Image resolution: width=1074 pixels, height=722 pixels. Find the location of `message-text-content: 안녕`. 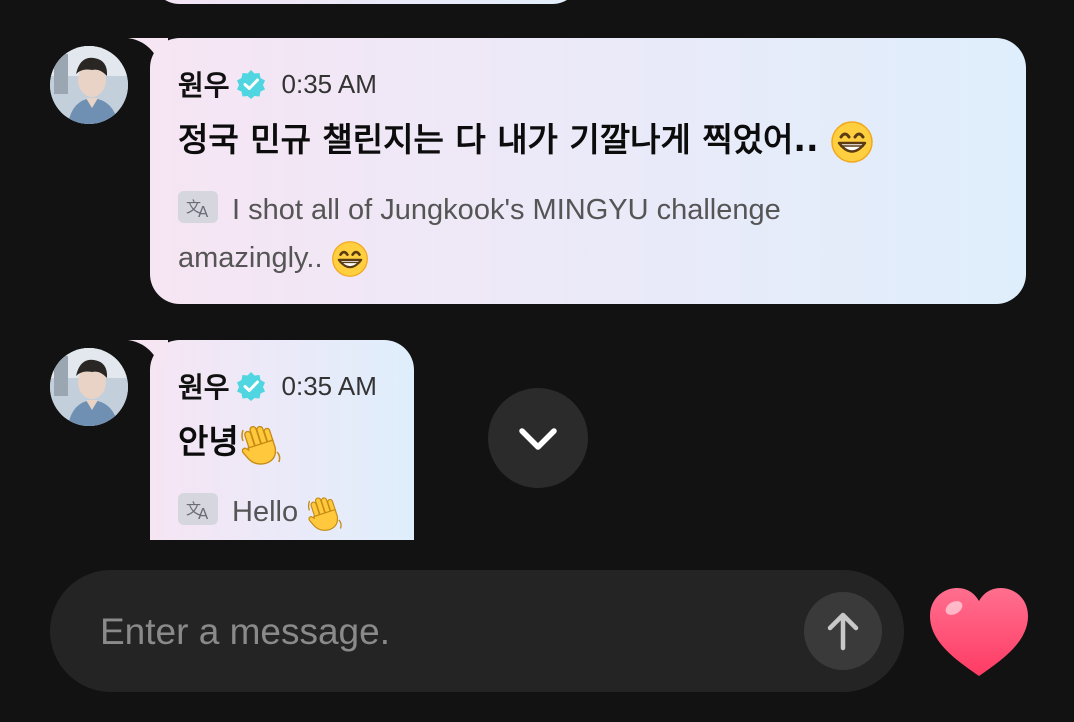

message-text-content: 안녕 is located at coordinates (208, 441).